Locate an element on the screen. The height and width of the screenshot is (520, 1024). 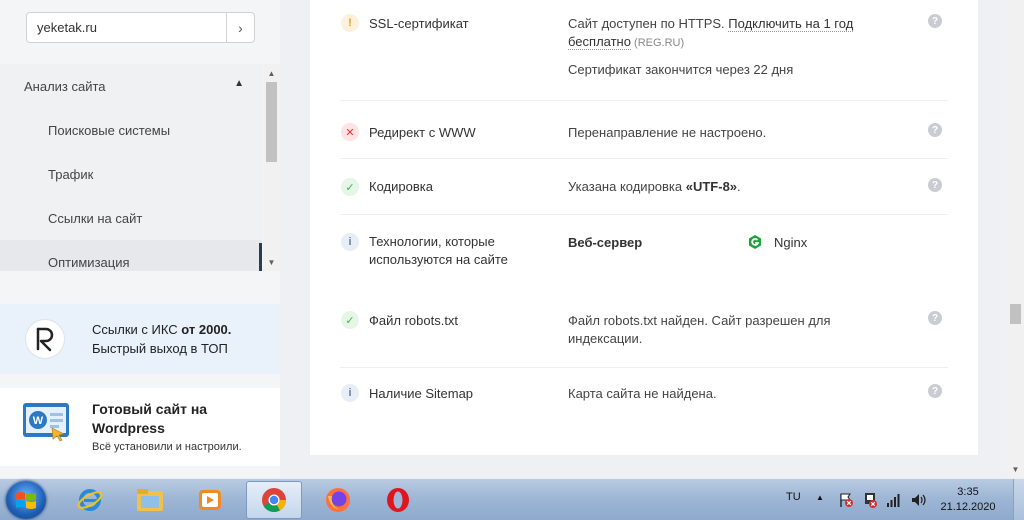
ssl-provider-text: (REG.RU) is located at coordinates (657, 43).